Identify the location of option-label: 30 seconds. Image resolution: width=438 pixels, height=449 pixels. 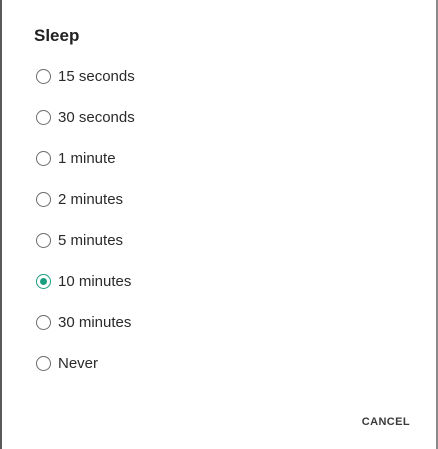
(96, 117).